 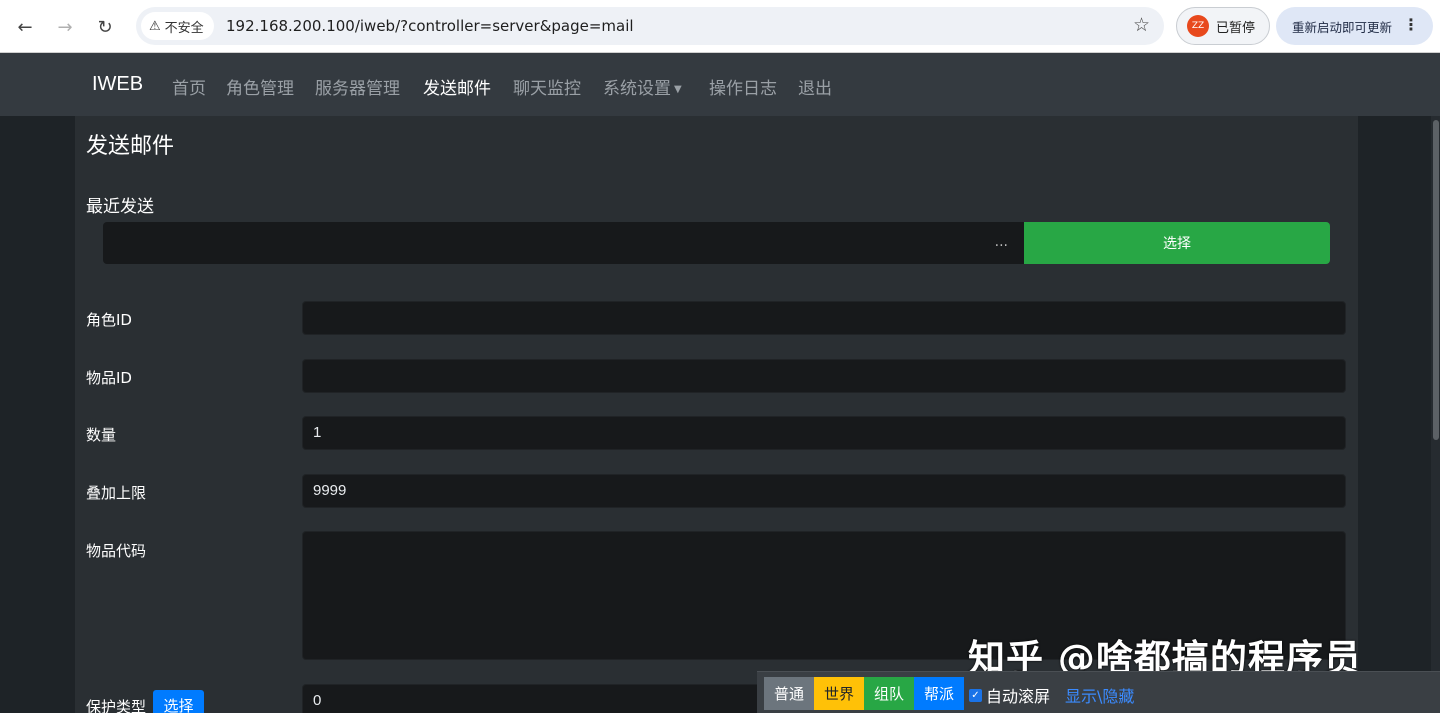 I want to click on back-arrow-icon: ←, so click(x=25, y=27).